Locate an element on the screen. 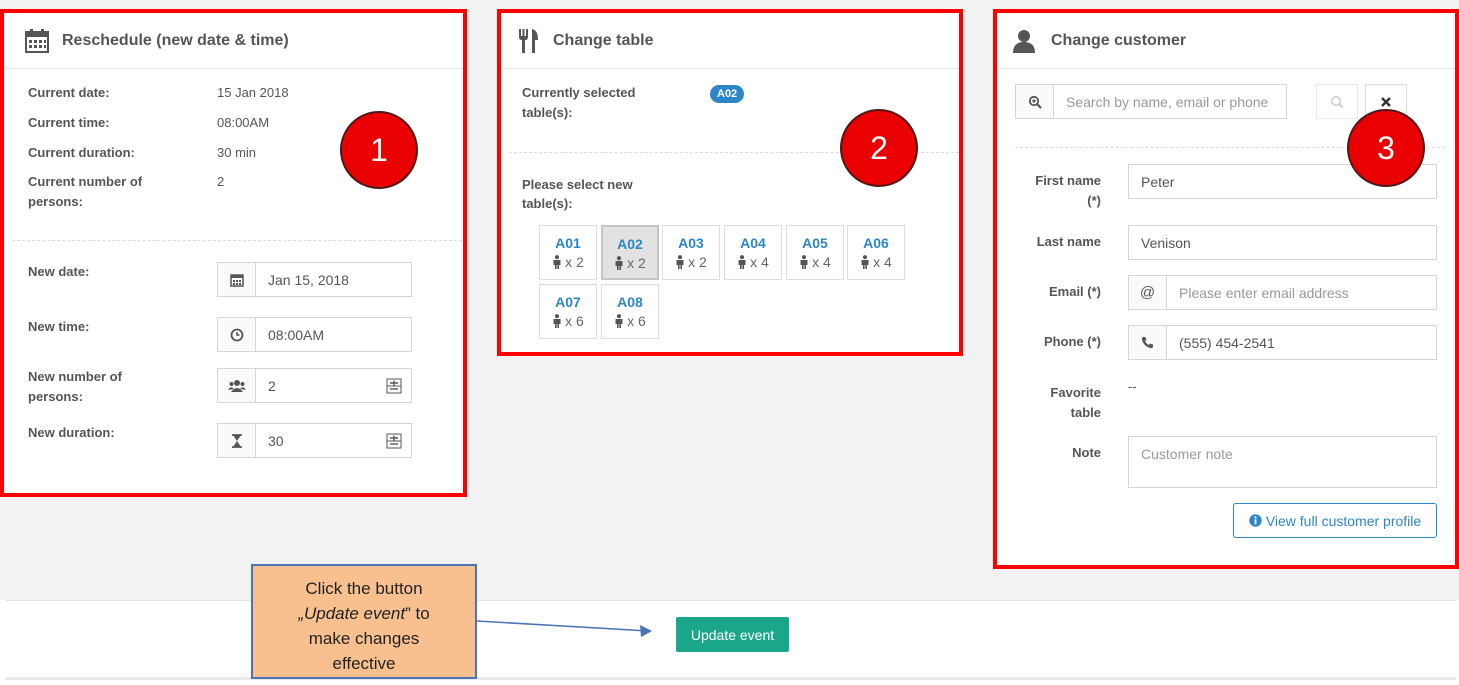 The width and height of the screenshot is (1459, 685). customer-note-field: Customer note is located at coordinates (1282, 462).